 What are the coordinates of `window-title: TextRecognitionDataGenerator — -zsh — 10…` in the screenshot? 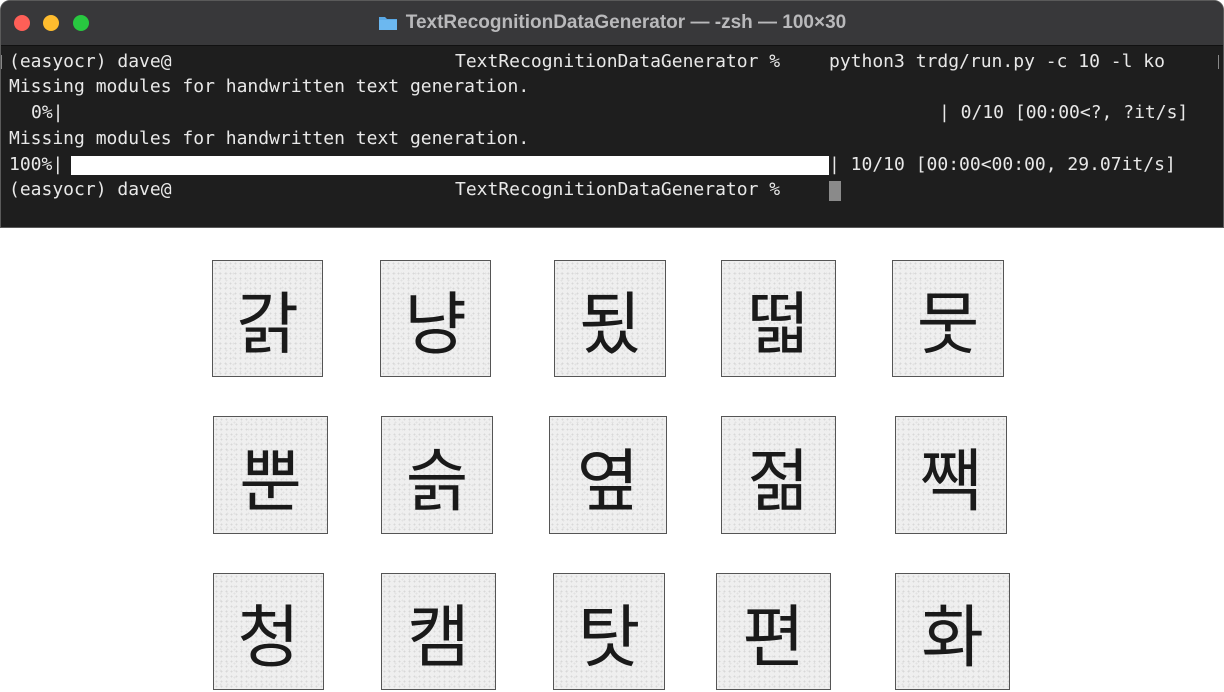 It's located at (626, 22).